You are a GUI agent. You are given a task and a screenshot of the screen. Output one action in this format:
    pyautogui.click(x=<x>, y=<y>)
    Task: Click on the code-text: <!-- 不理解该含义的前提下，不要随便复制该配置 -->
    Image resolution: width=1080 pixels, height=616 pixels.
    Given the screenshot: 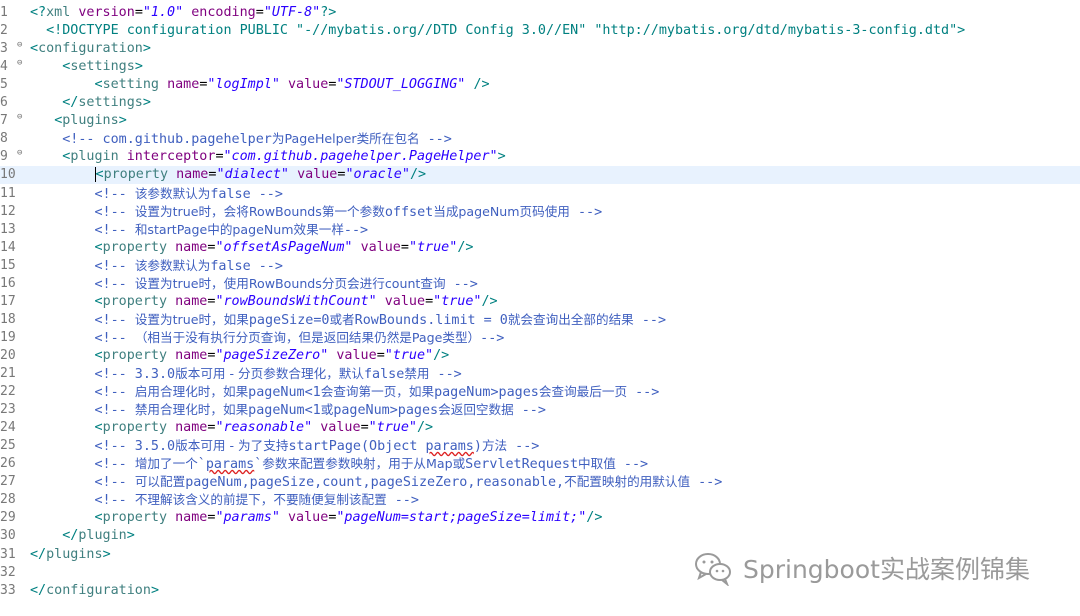 What is the action you would take?
    pyautogui.click(x=224, y=500)
    